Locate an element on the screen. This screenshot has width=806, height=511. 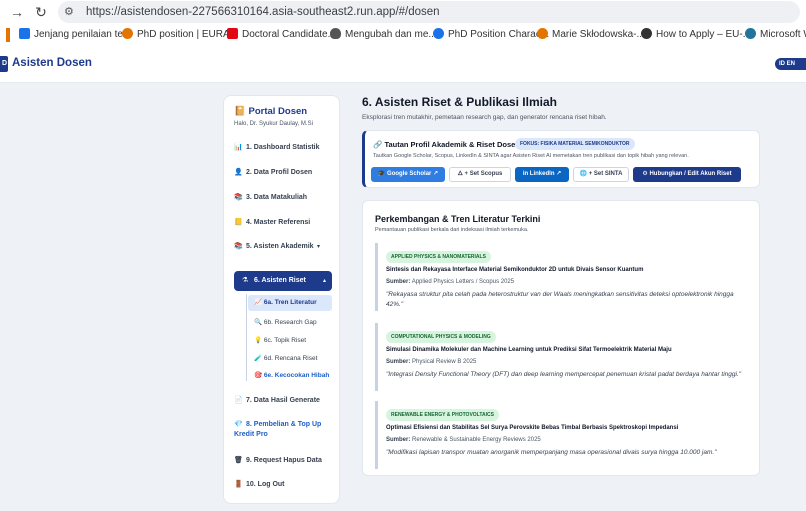
chart-icon: 📊 is located at coordinates (238, 147).